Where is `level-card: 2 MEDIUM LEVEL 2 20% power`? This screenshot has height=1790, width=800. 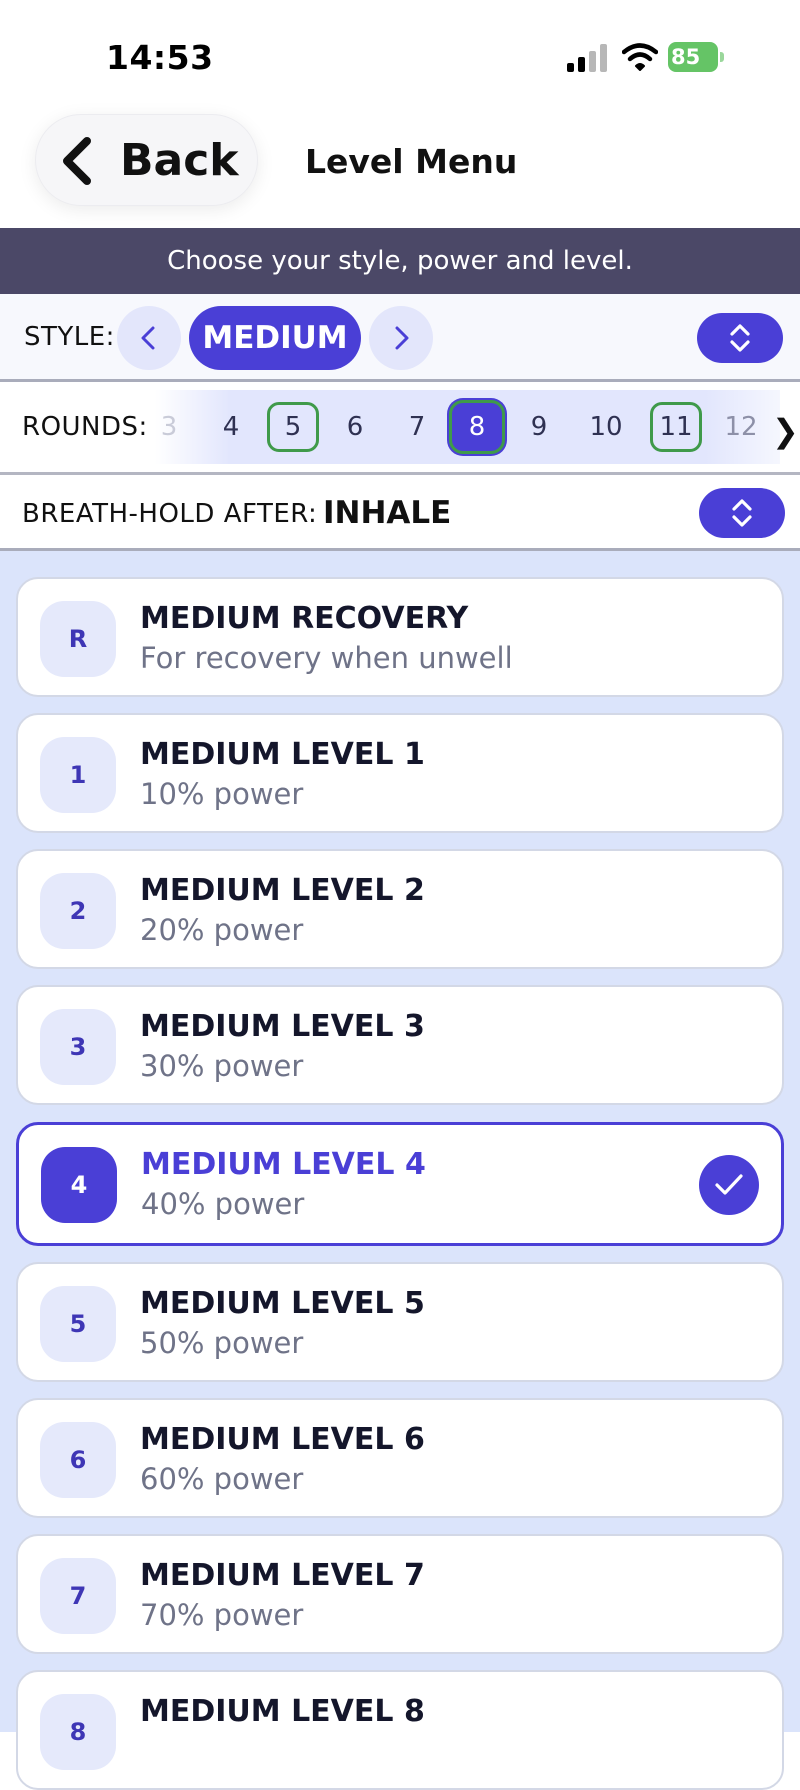 level-card: 2 MEDIUM LEVEL 2 20% power is located at coordinates (400, 909).